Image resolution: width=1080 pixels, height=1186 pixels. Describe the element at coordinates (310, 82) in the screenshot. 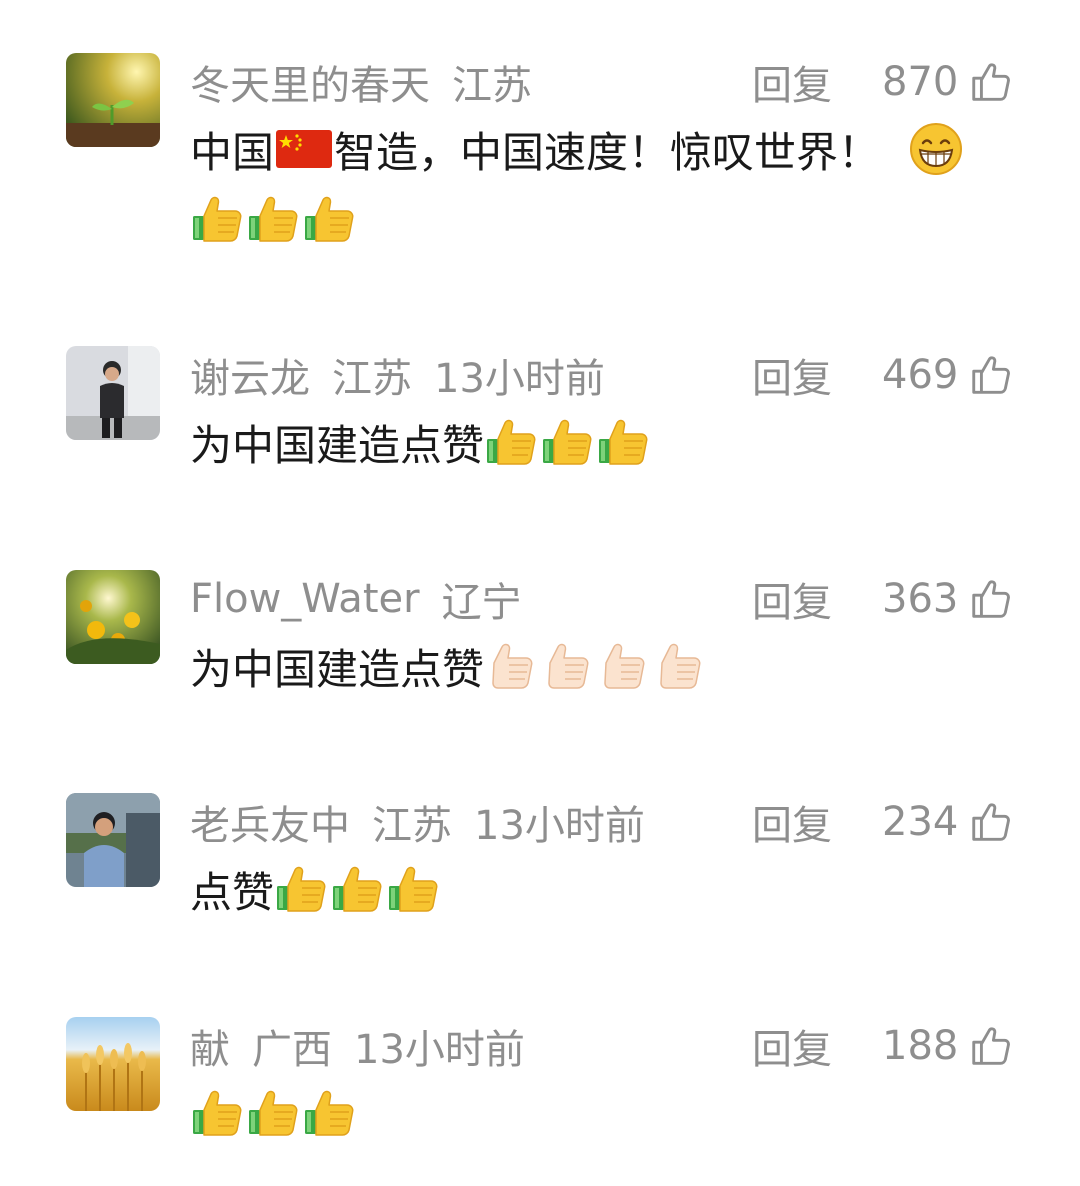

I see `username: 冬天里的春天` at that location.